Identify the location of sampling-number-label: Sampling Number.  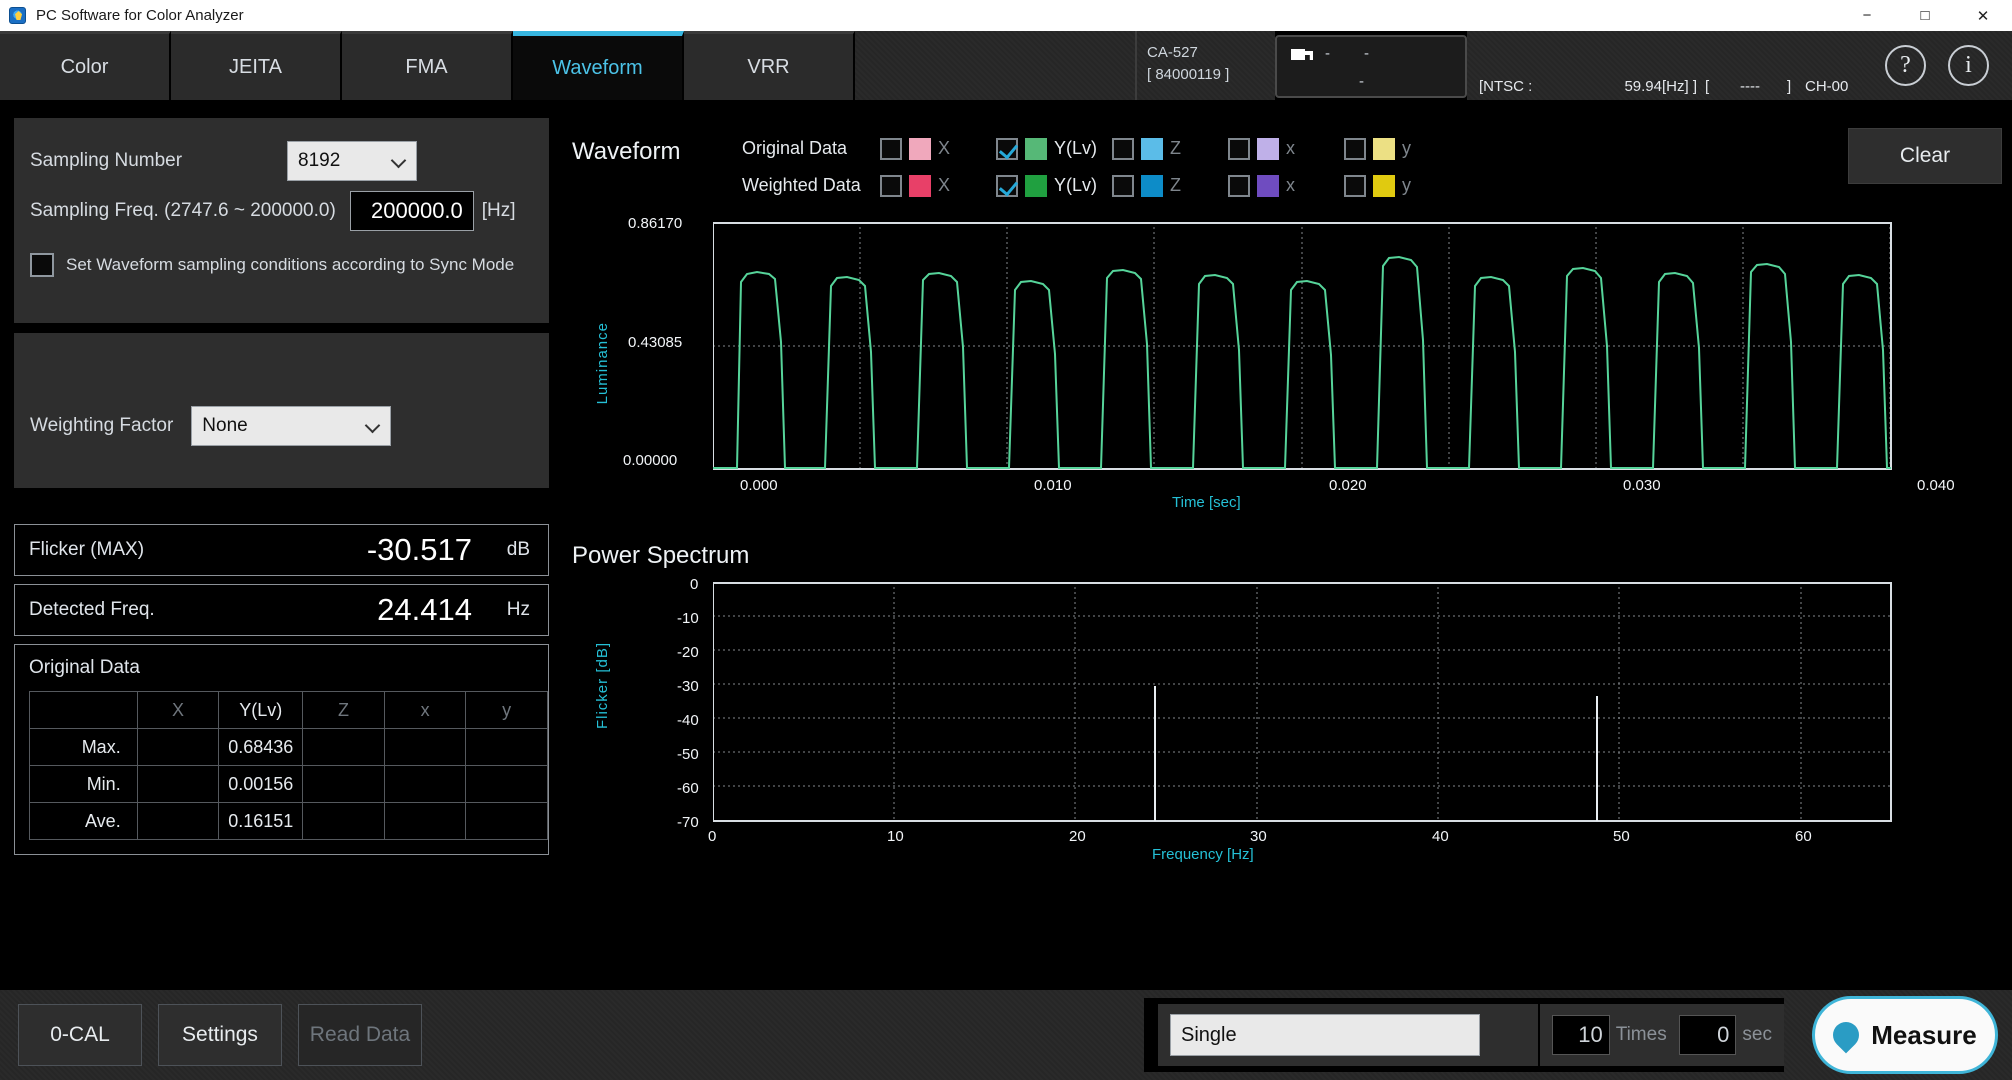
(106, 160).